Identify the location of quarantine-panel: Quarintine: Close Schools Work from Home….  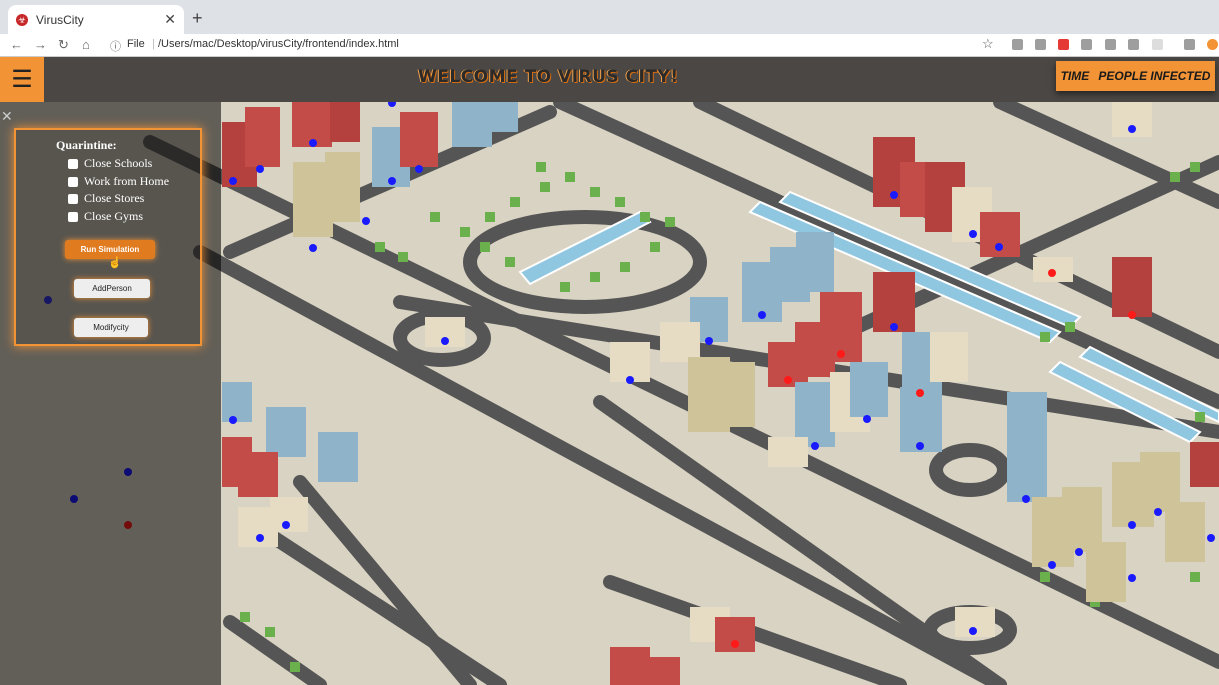
(108, 237).